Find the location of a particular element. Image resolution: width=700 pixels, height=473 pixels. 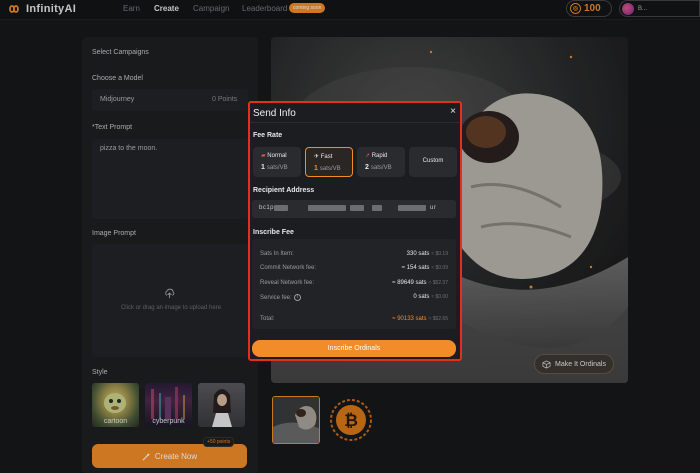

commit-fee-label: Commit Network fee: is located at coordinates (288, 268).